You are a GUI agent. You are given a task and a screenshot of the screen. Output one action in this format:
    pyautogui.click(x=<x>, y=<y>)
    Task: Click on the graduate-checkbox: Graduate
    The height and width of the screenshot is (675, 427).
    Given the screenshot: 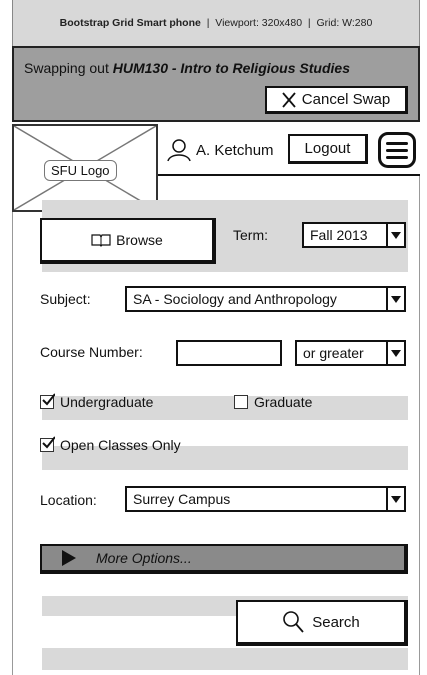 What is the action you would take?
    pyautogui.click(x=273, y=402)
    